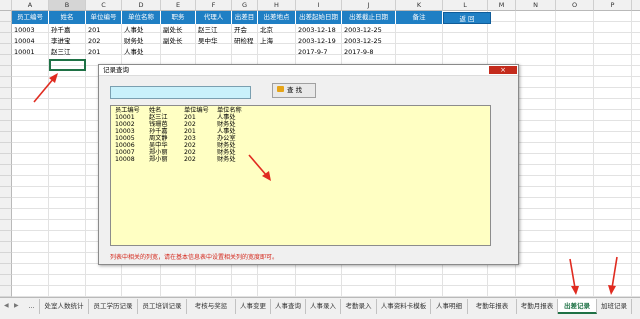 Image resolution: width=640 pixels, height=319 pixels. Describe the element at coordinates (536, 5) in the screenshot. I see `column-header-n: N` at that location.